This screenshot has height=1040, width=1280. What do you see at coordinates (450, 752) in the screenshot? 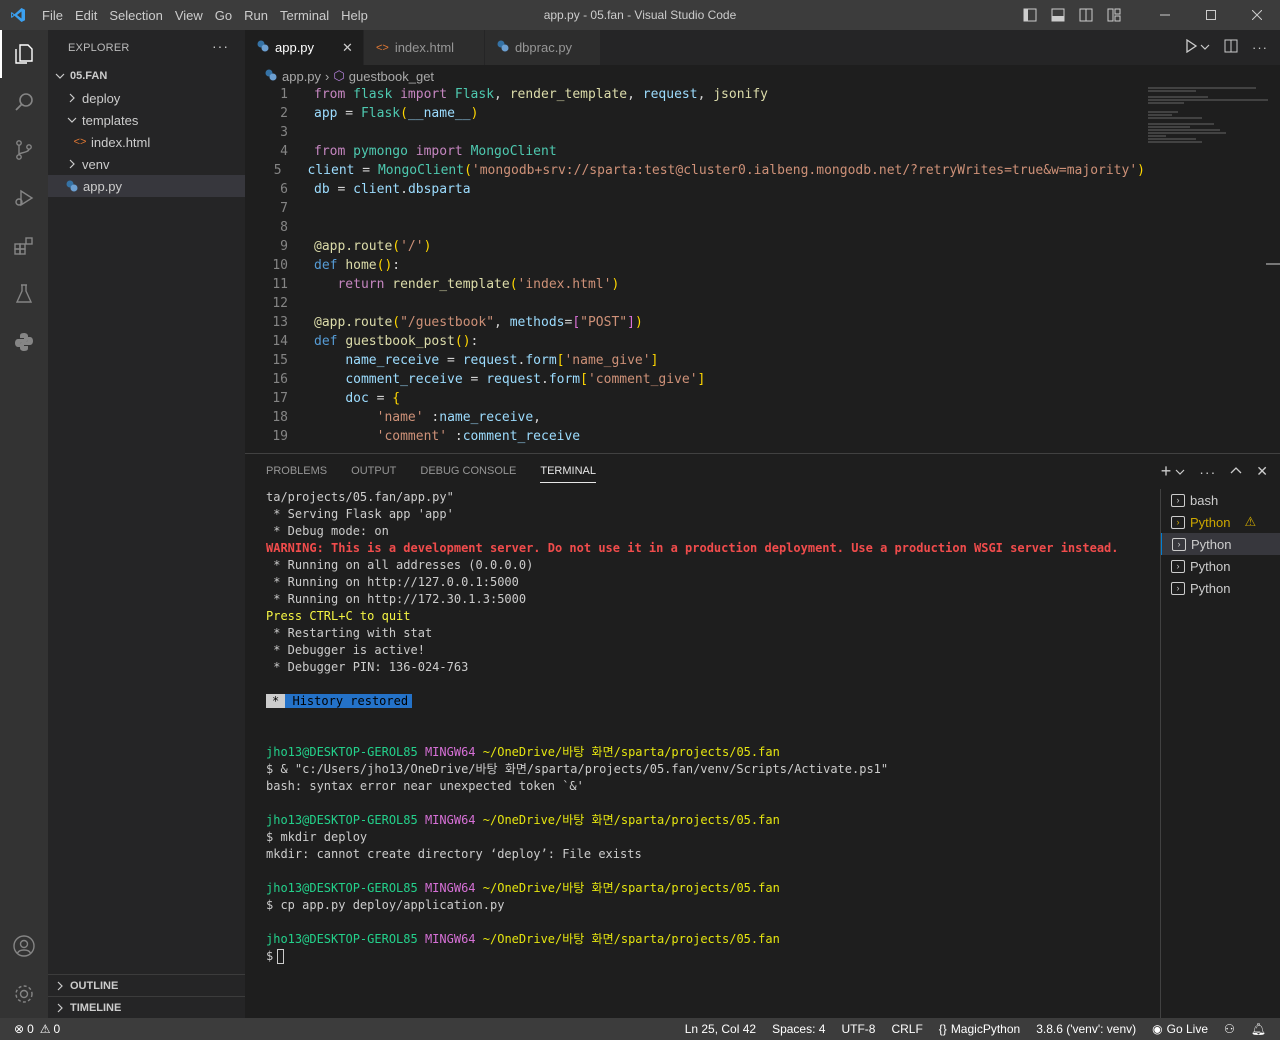
I see `prompt-shell: MINGW64` at bounding box center [450, 752].